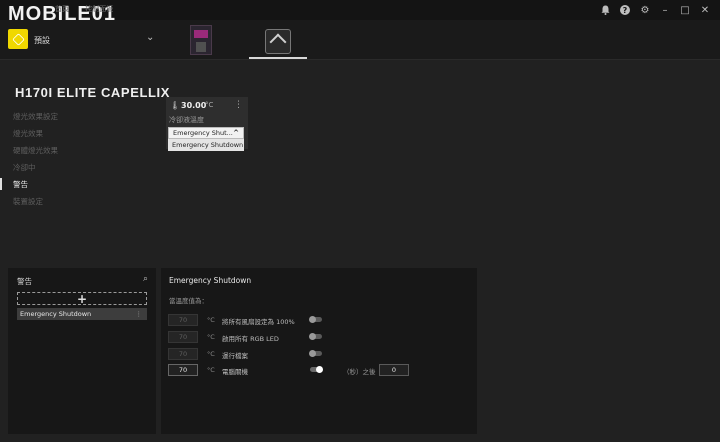  What do you see at coordinates (35, 188) in the screenshot?
I see `nav-item-alerts: 警告` at bounding box center [35, 188].